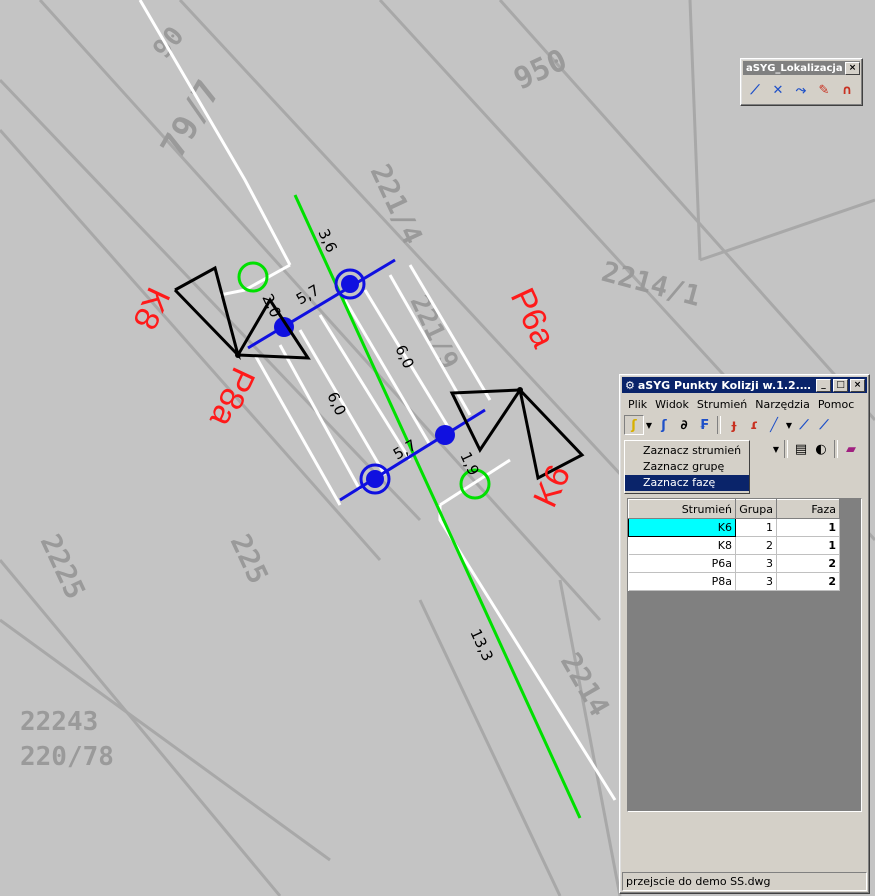 The width and height of the screenshot is (875, 896). What do you see at coordinates (847, 90) in the screenshot?
I see `magnet-icon: ∩` at bounding box center [847, 90].